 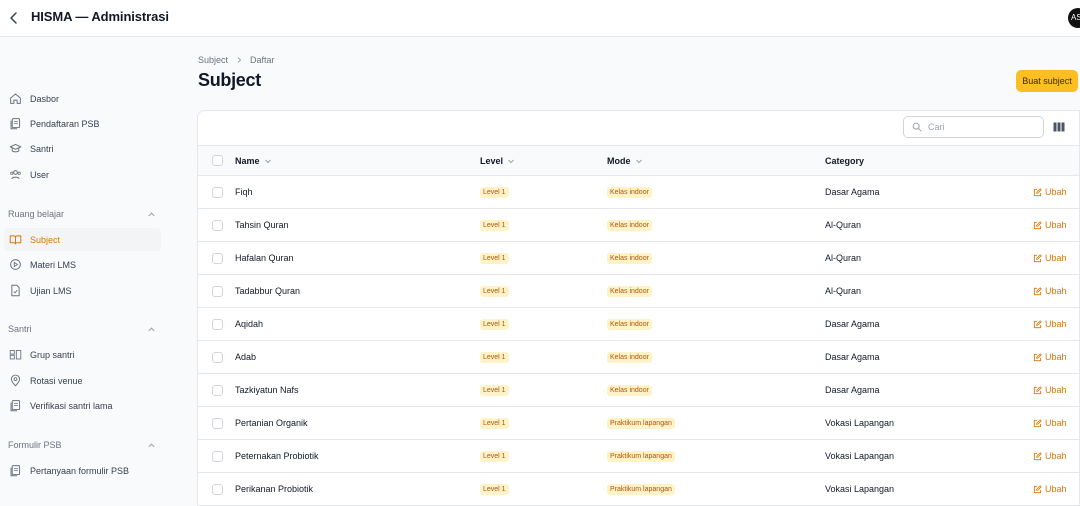 I want to click on cell-name: Pertanian Organik, so click(x=271, y=423).